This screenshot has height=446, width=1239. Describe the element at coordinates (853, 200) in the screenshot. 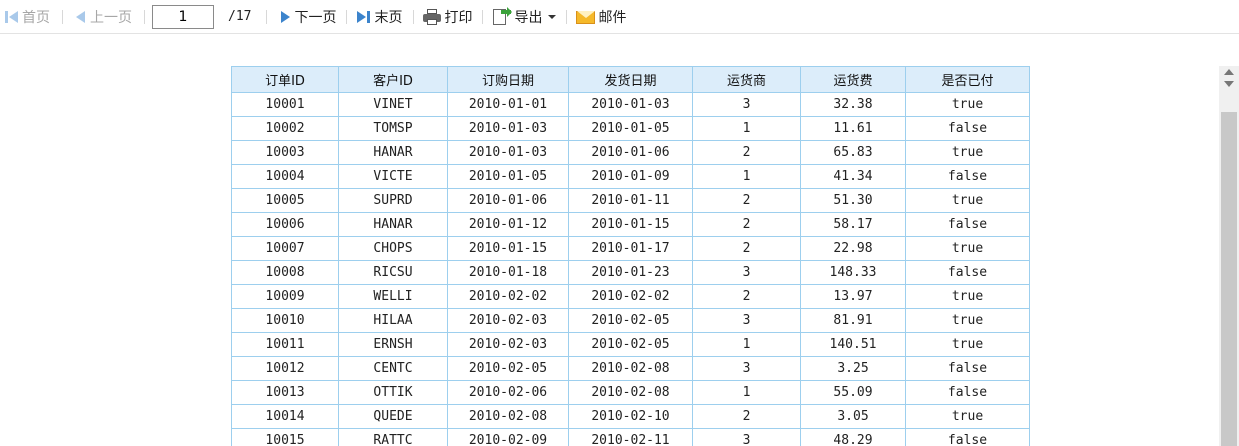

I see `table-cell: 51.30` at that location.